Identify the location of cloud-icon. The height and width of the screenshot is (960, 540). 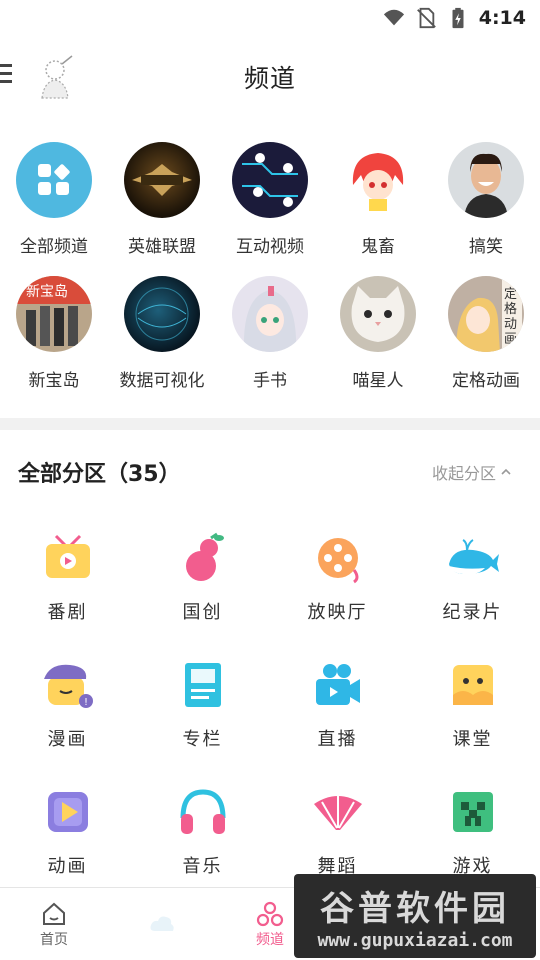
(162, 923).